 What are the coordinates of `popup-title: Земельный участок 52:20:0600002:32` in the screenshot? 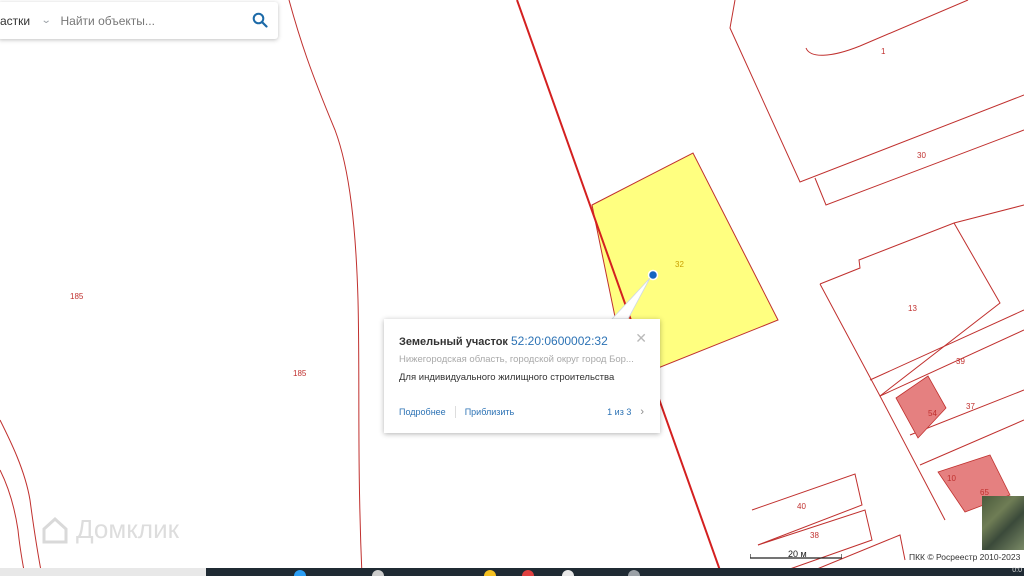 It's located at (503, 341).